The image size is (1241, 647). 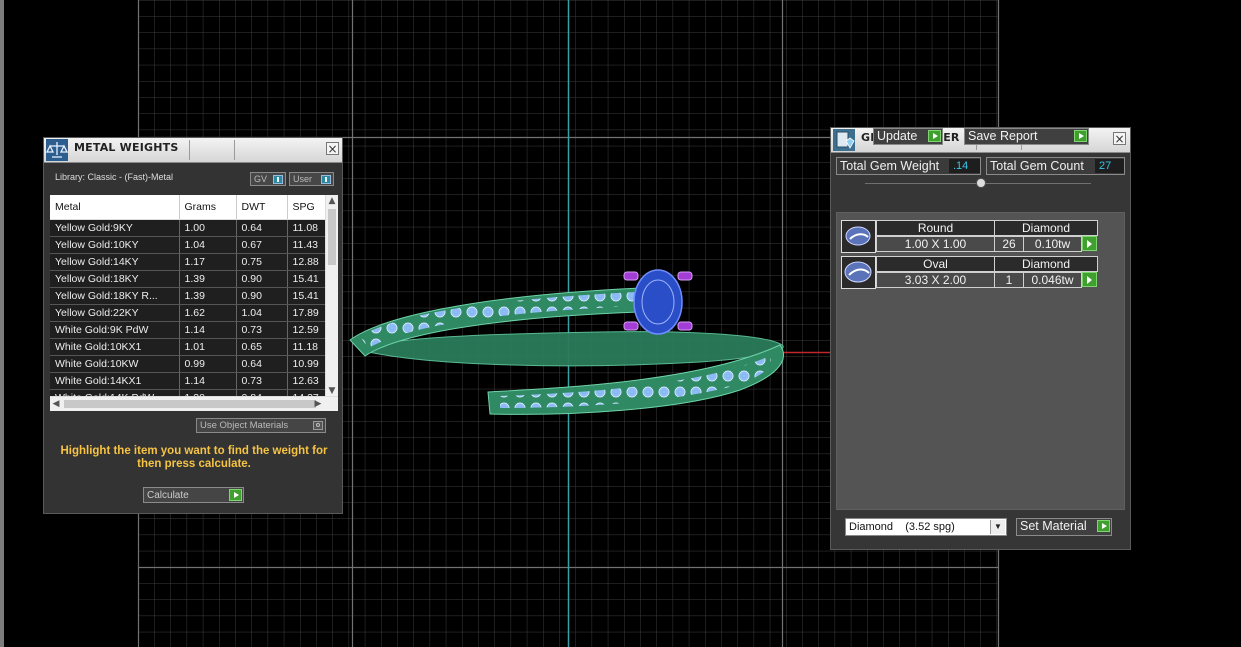 What do you see at coordinates (318, 425) in the screenshot?
I see `toggle-off-icon` at bounding box center [318, 425].